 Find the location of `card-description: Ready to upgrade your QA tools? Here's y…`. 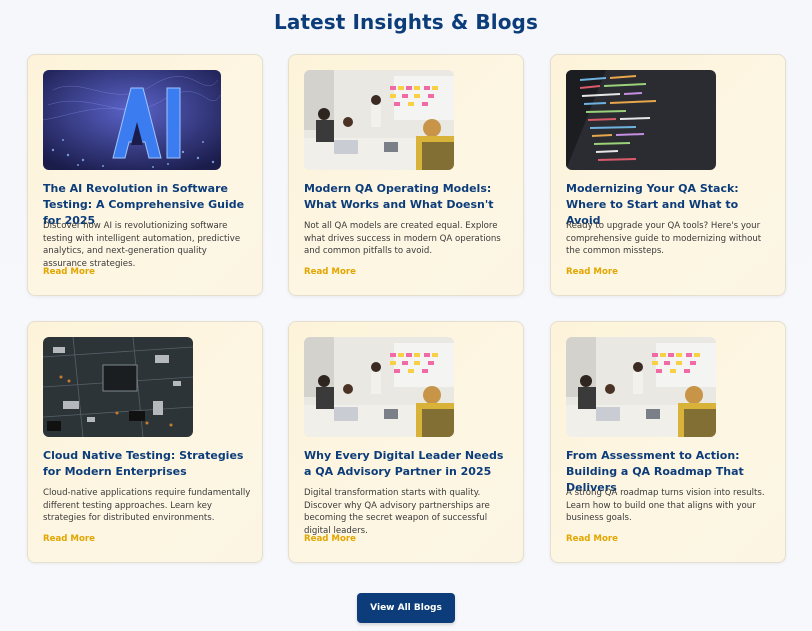

card-description: Ready to upgrade your QA tools? Here's y… is located at coordinates (664, 239).